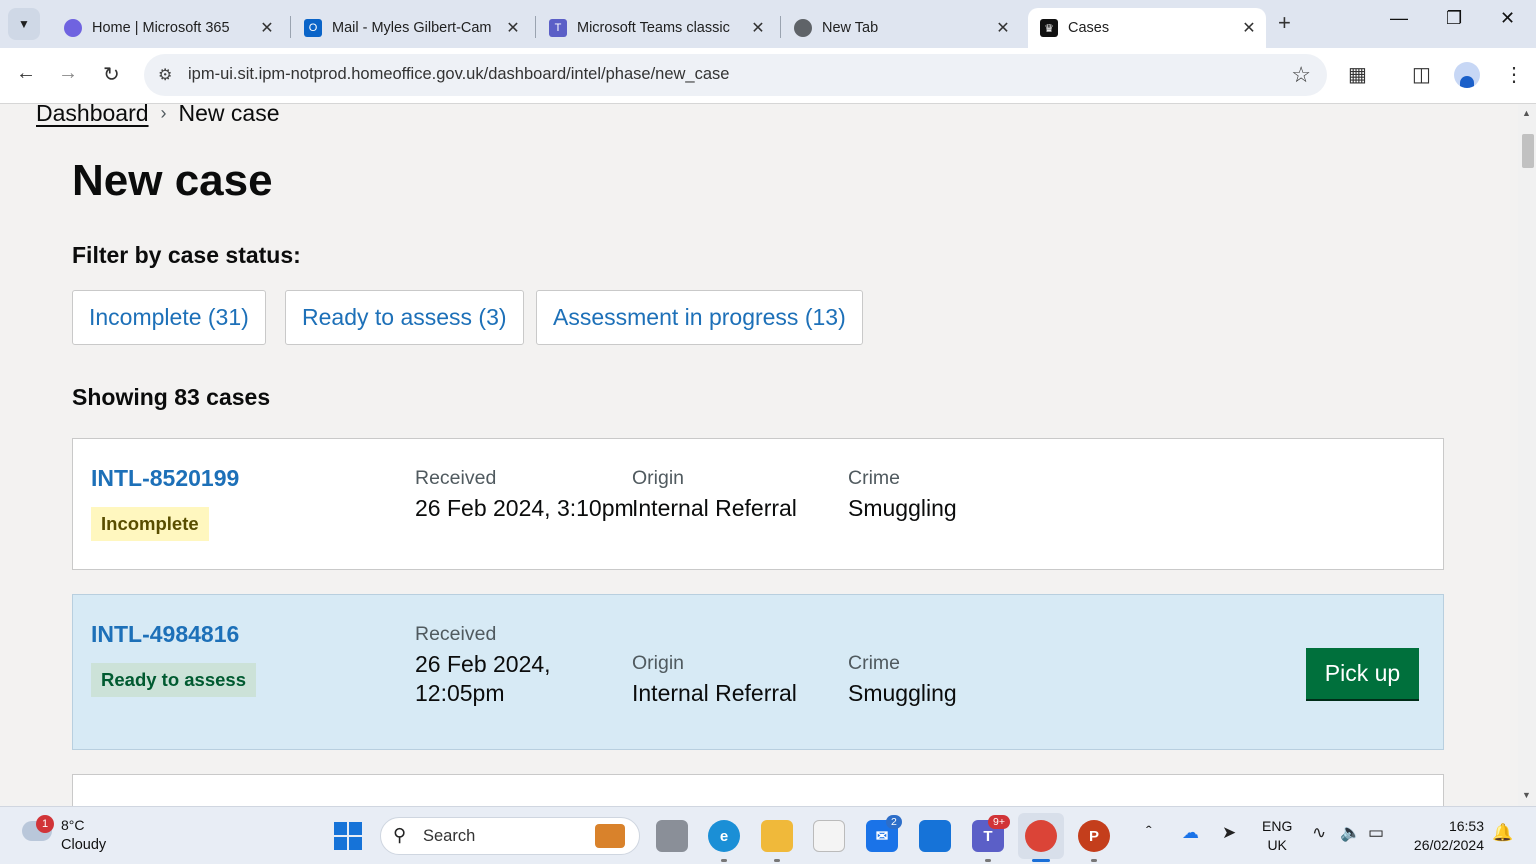  I want to click on tab-title: New Tab, so click(850, 28).